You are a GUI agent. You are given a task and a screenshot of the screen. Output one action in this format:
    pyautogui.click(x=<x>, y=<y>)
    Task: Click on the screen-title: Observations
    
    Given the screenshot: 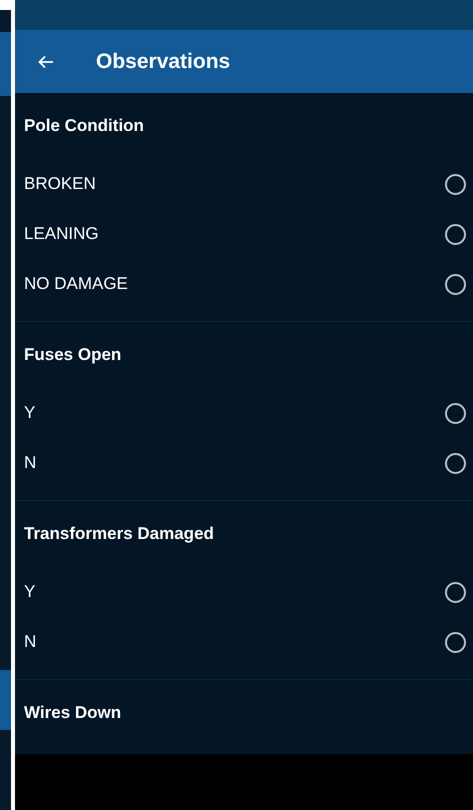 What is the action you would take?
    pyautogui.click(x=163, y=62)
    